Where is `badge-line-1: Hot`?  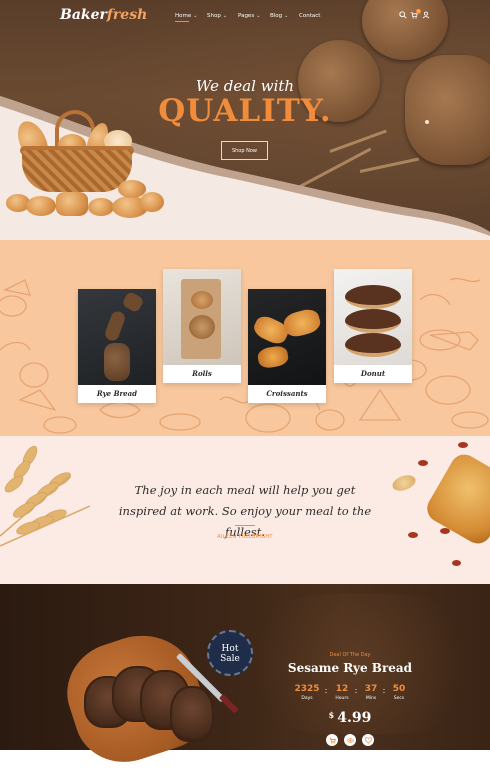
badge-line-1: Hot is located at coordinates (230, 649).